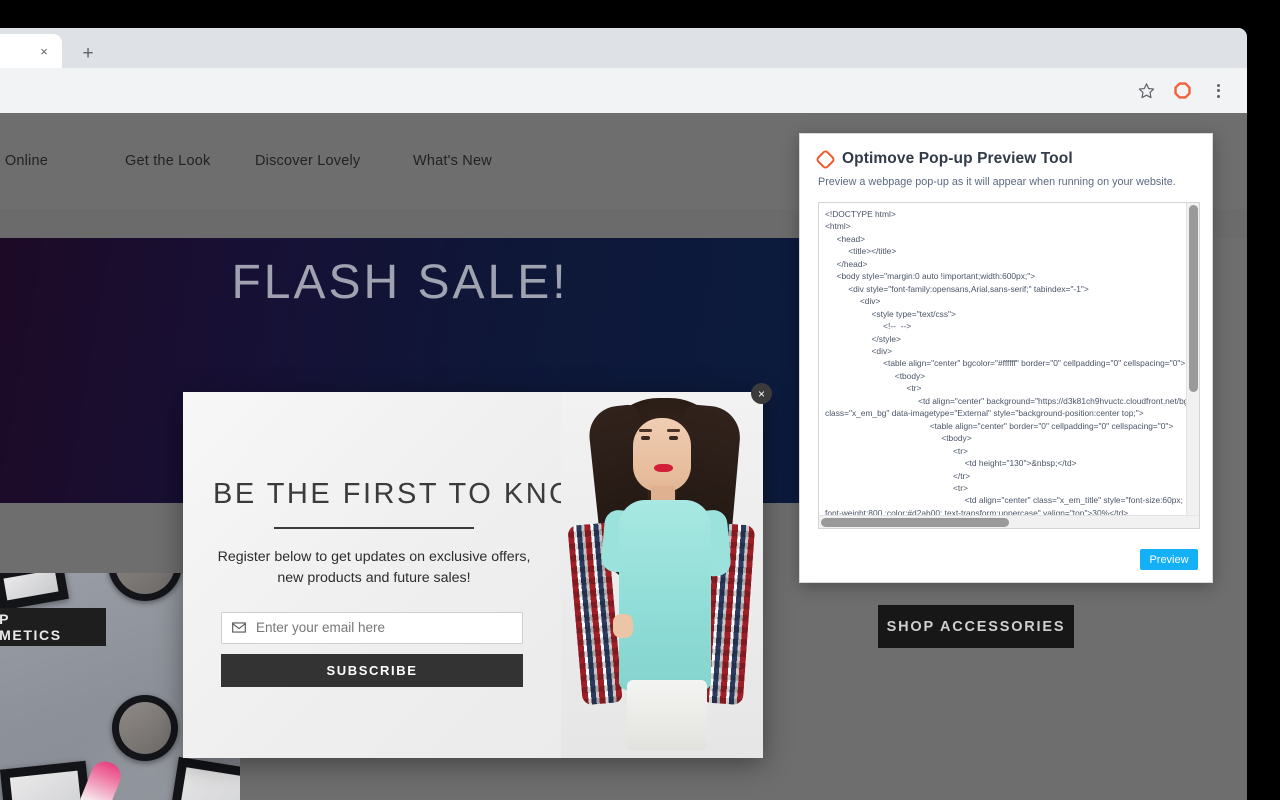  What do you see at coordinates (239, 627) in the screenshot?
I see `envelope-icon` at bounding box center [239, 627].